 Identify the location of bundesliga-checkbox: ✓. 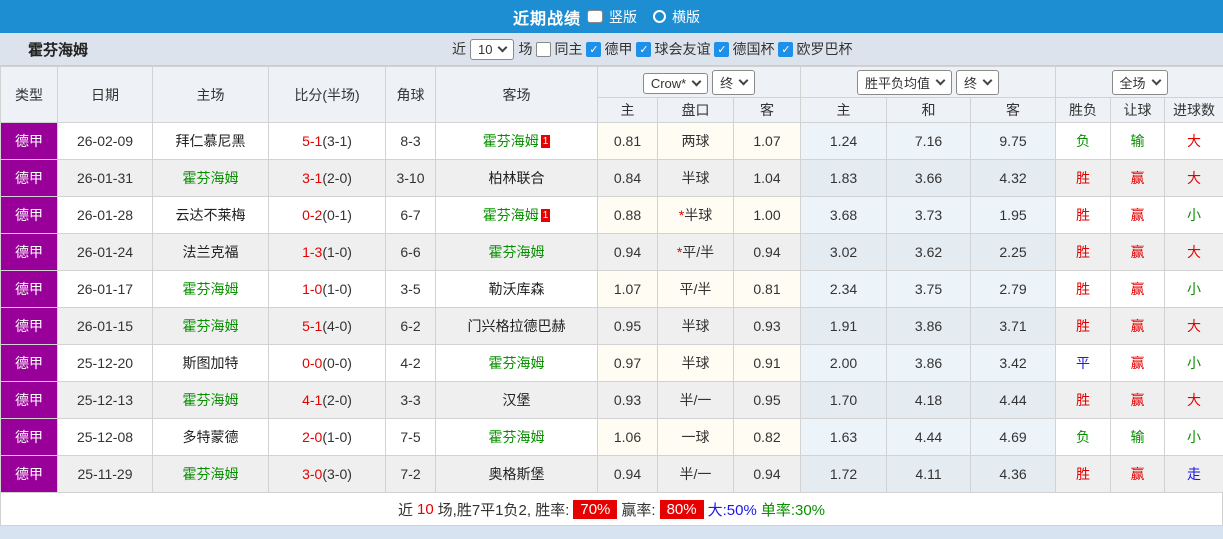
(594, 49).